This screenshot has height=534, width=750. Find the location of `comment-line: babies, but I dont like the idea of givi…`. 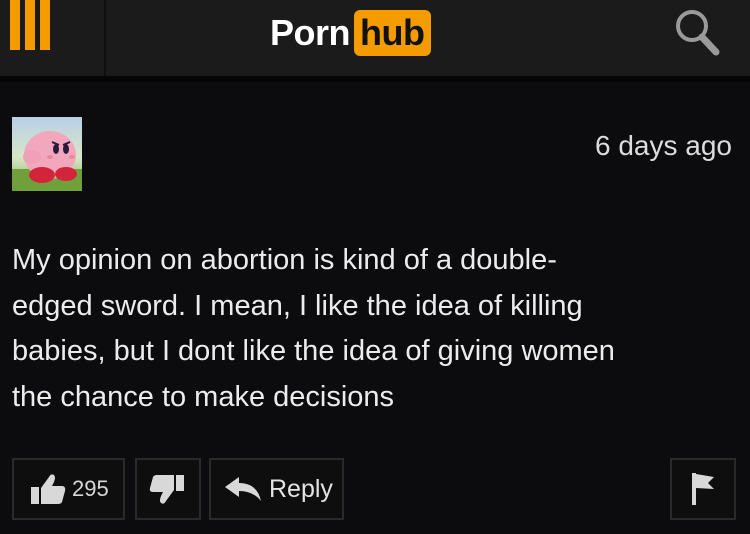

comment-line: babies, but I dont like the idea of givi… is located at coordinates (313, 351).